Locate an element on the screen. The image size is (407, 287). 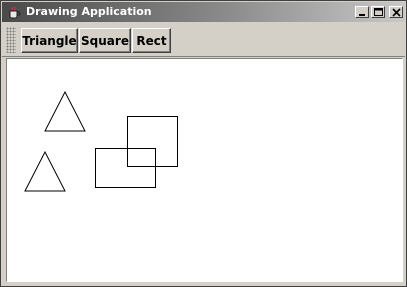
rect-shape is located at coordinates (125, 168).